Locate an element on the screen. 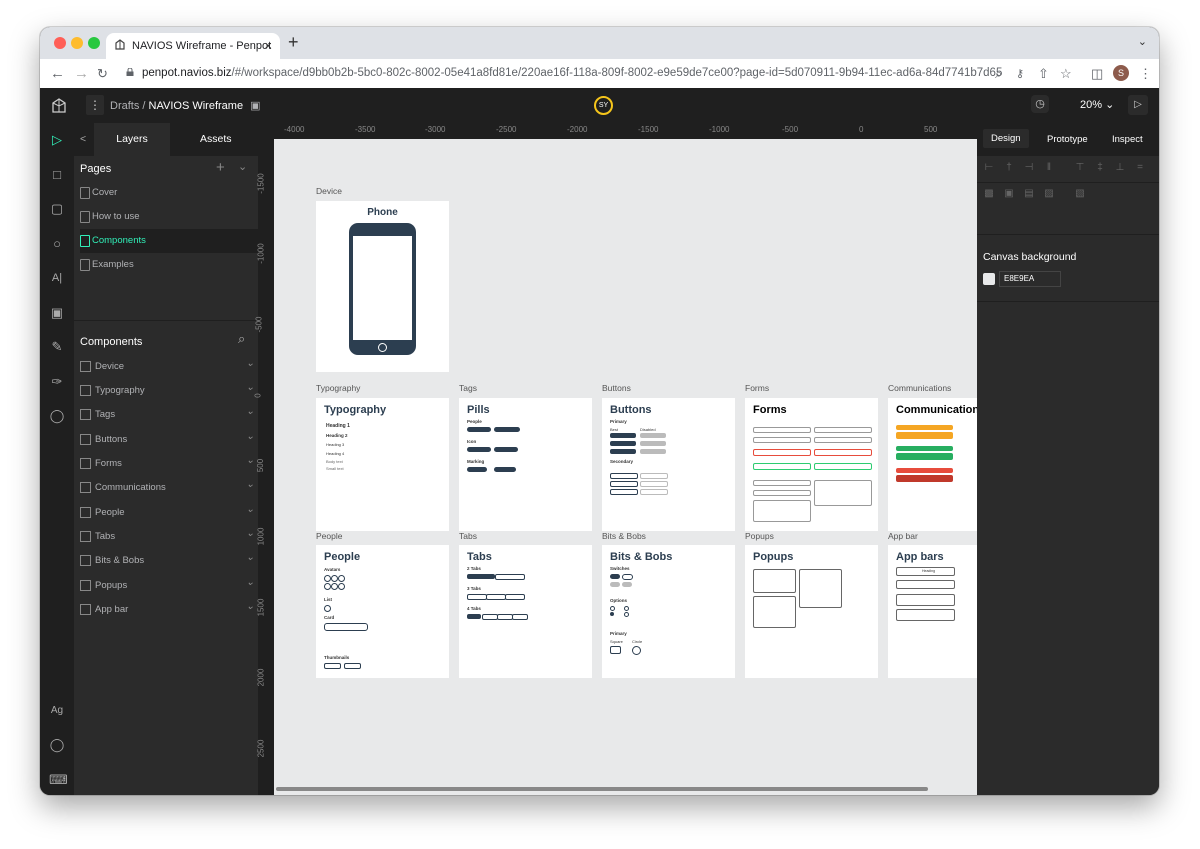 The width and height of the screenshot is (1200, 849). page-item-components: Components is located at coordinates (169, 241).